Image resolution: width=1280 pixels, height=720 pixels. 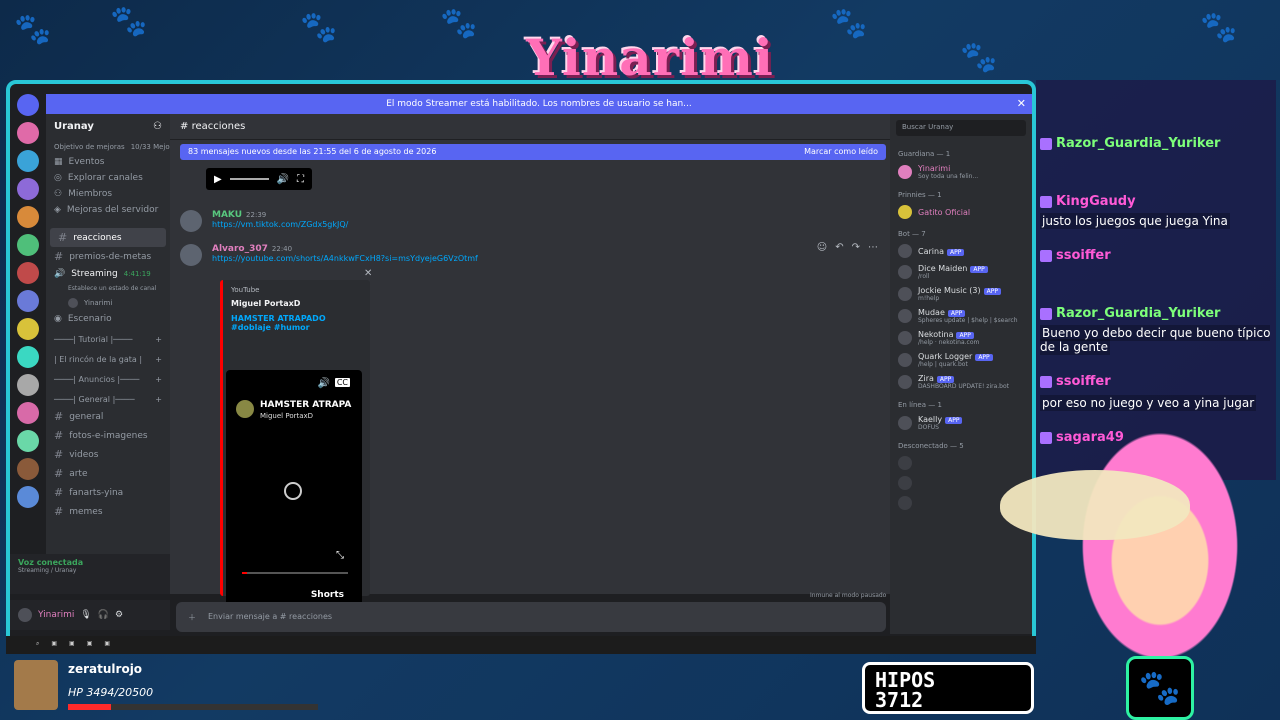 What do you see at coordinates (108, 210) in the screenshot?
I see `nav-boosts: ◈ Mejoras del servidor` at bounding box center [108, 210].